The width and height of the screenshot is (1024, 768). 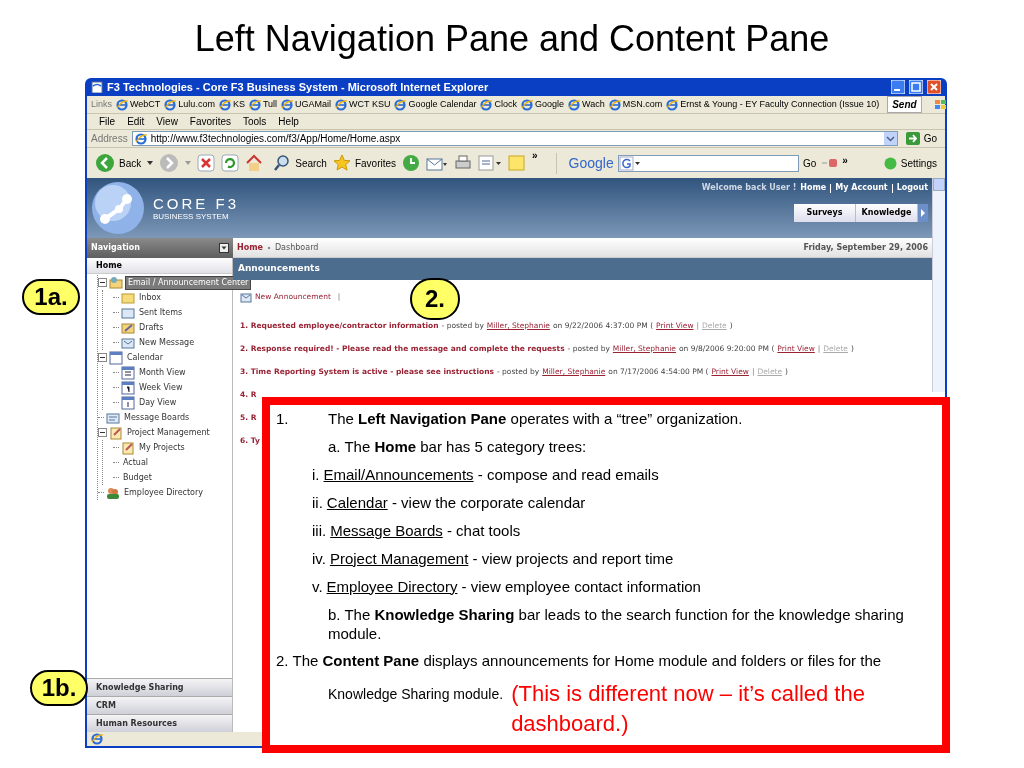 I want to click on module-bar: Knowledge Sharing, so click(x=159, y=687).